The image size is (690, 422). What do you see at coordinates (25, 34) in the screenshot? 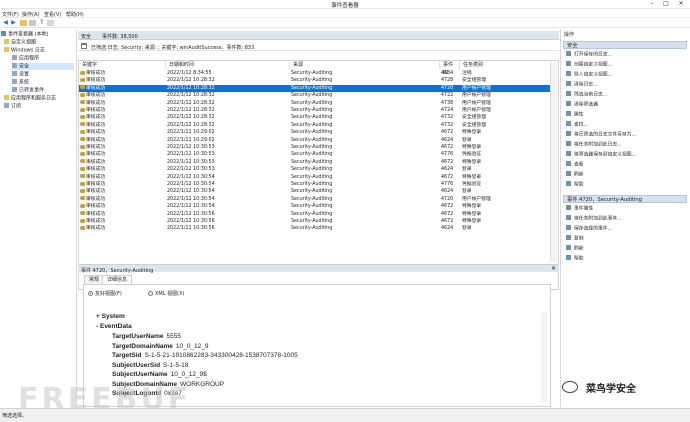
I see `tree-root: 事件查看器 (本地)` at bounding box center [25, 34].